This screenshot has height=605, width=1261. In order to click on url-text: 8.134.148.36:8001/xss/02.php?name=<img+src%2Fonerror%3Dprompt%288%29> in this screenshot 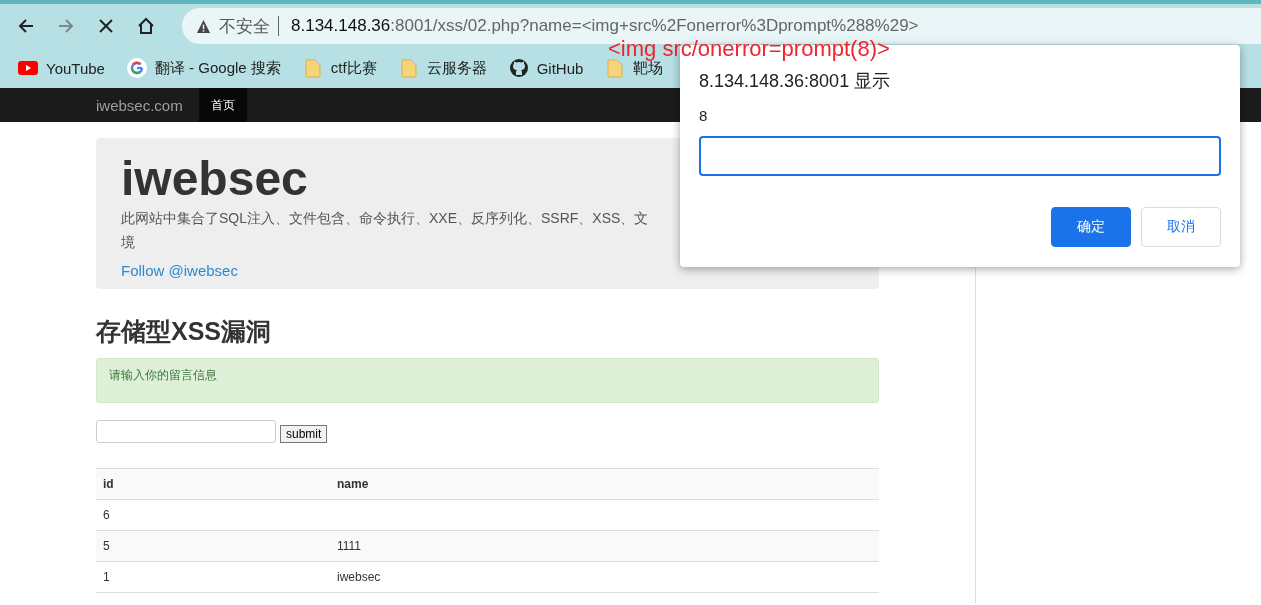, I will do `click(605, 26)`.